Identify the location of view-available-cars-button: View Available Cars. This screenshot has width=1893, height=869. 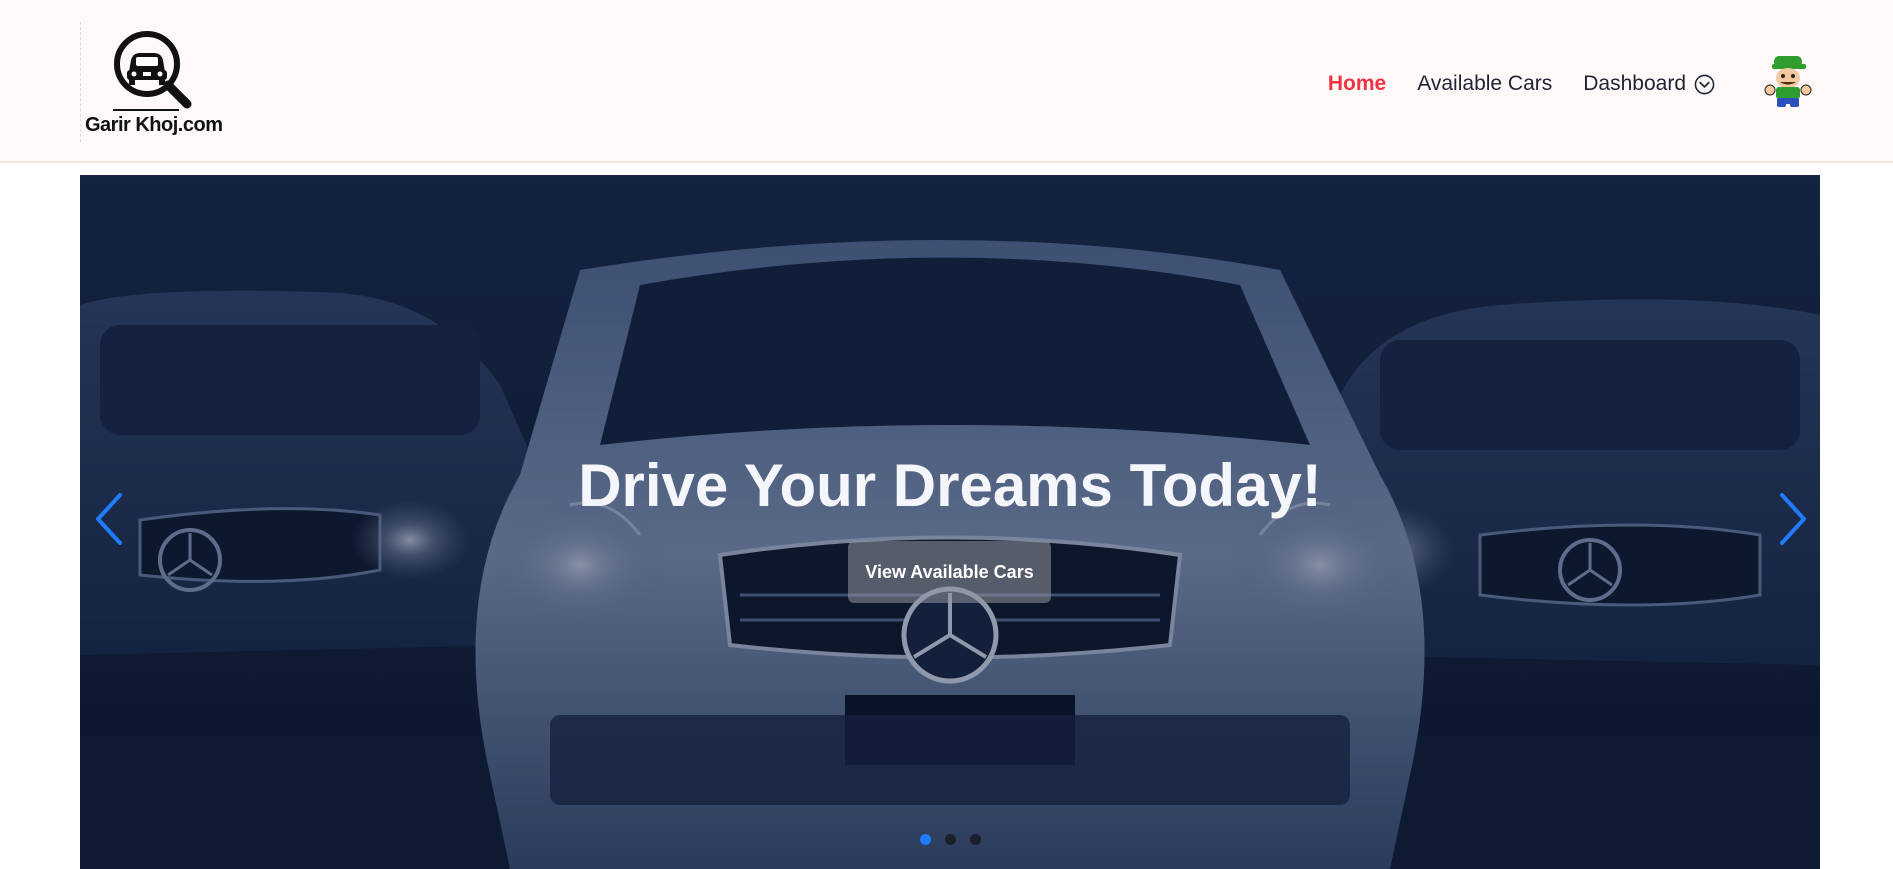
(949, 572).